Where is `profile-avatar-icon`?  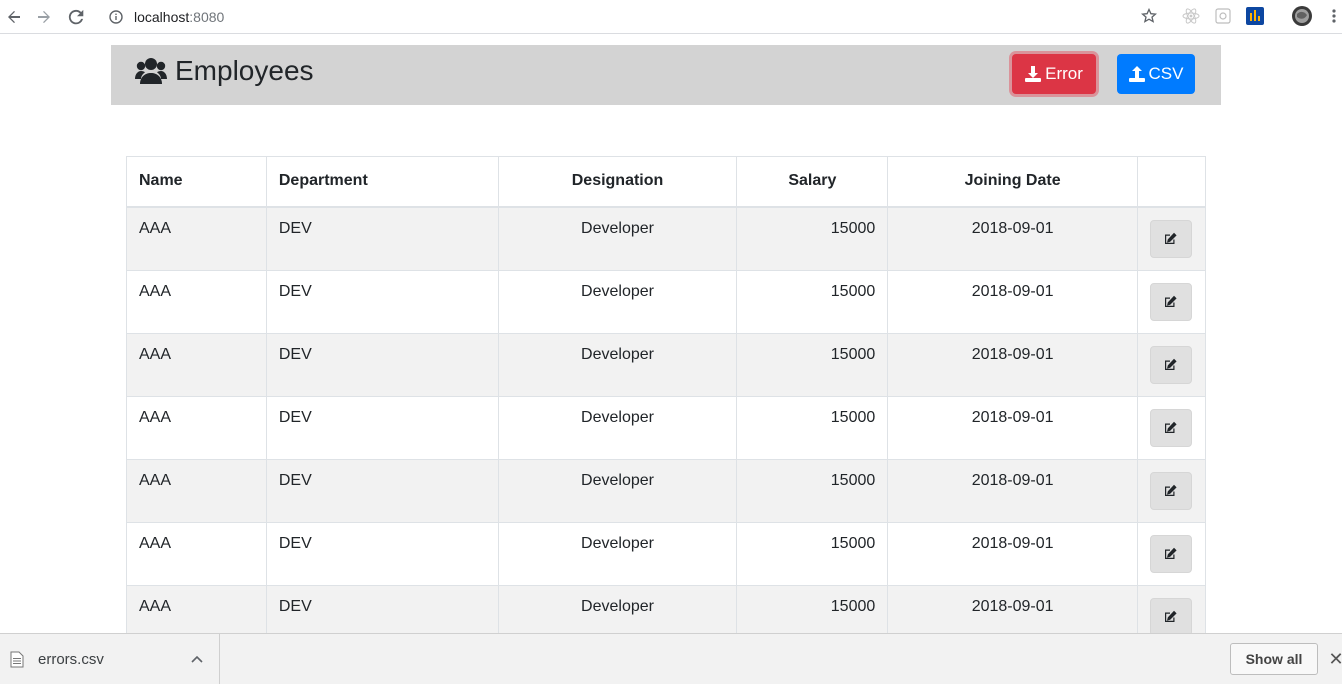 profile-avatar-icon is located at coordinates (1302, 16).